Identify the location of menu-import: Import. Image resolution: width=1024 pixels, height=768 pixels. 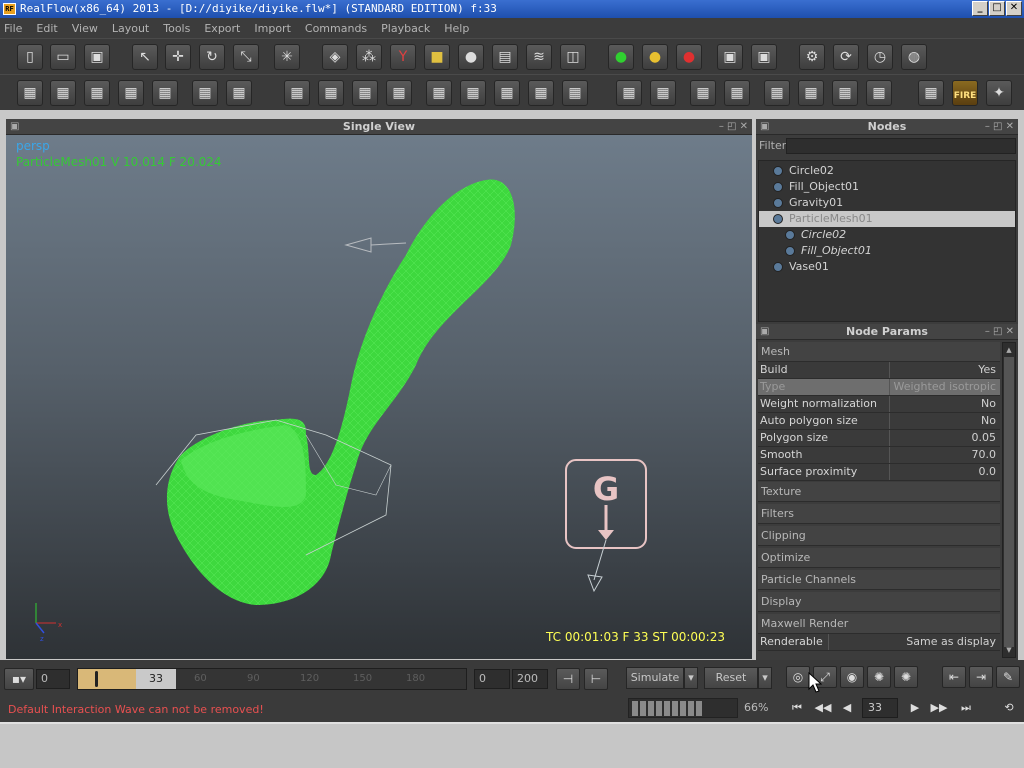
(272, 28).